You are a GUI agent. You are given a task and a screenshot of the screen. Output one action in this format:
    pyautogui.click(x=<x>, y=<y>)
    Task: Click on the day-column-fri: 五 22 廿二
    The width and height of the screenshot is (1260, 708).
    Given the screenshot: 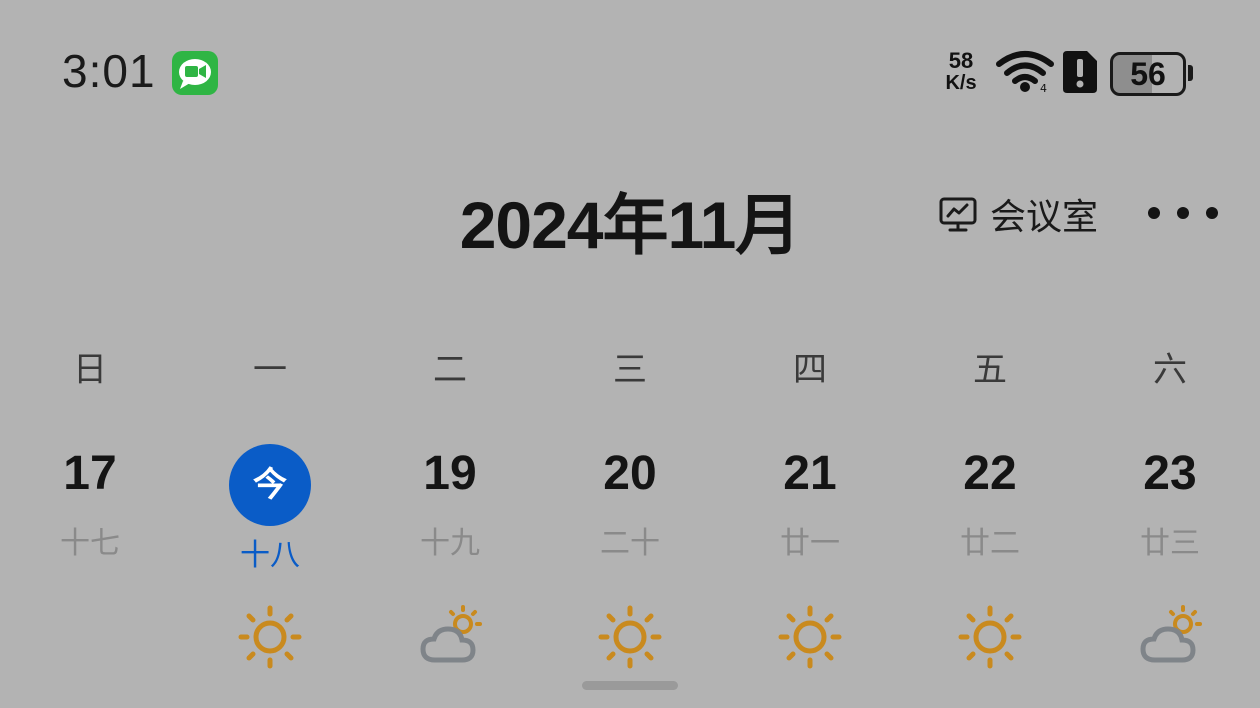 What is the action you would take?
    pyautogui.click(x=990, y=451)
    